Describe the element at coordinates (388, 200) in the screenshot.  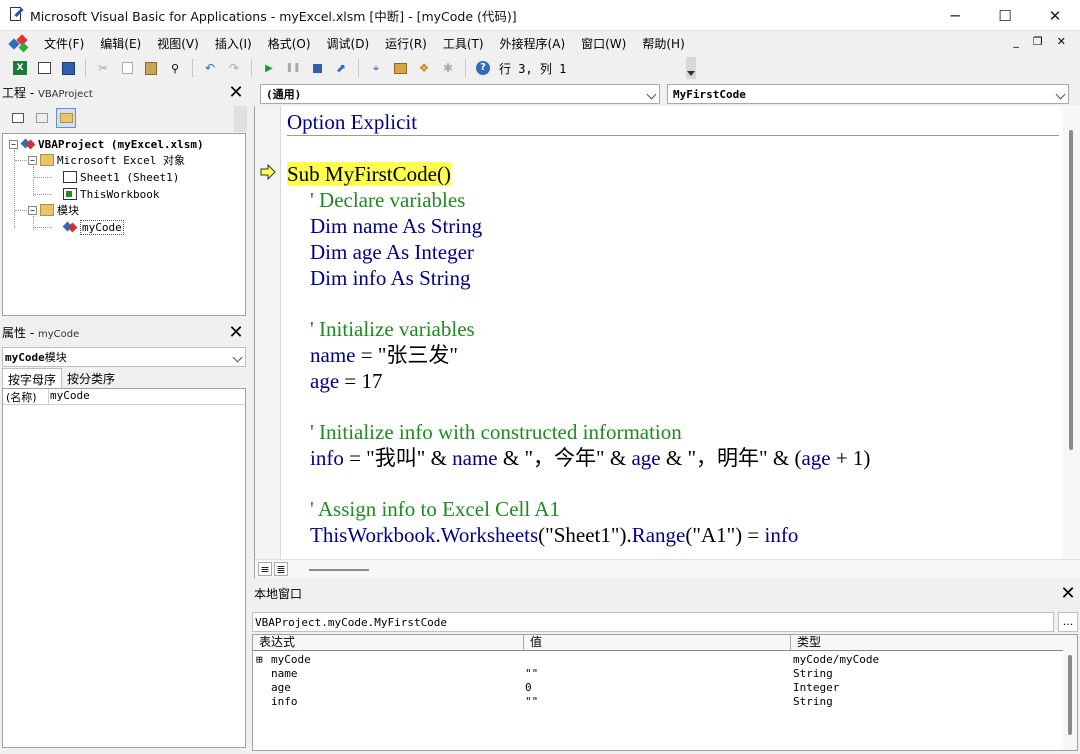
I see `code-comment-declare: ' Declare variables` at that location.